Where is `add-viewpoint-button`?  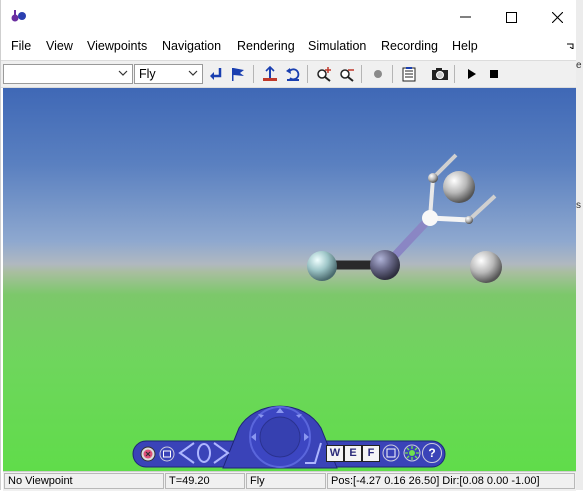
add-viewpoint-button is located at coordinates (238, 74).